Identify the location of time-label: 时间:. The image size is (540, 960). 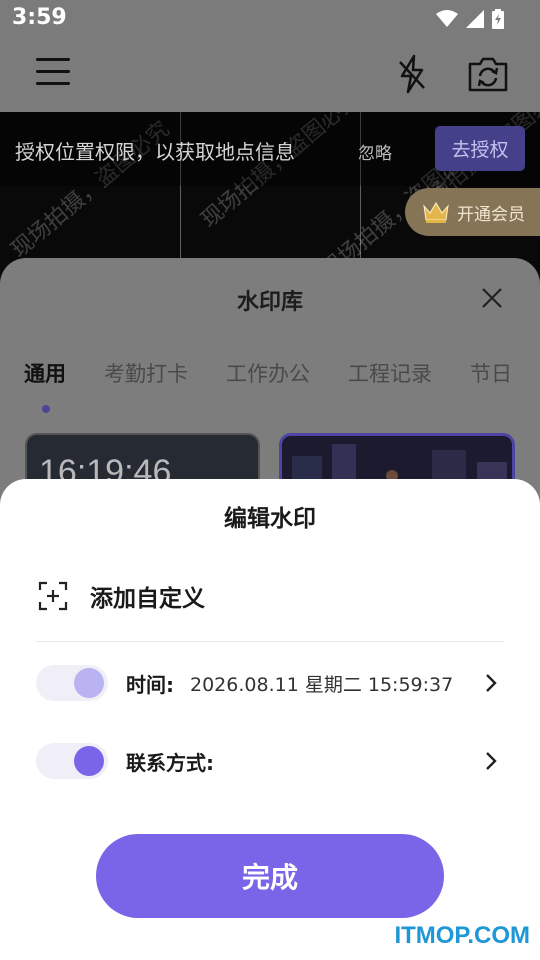
(150, 684).